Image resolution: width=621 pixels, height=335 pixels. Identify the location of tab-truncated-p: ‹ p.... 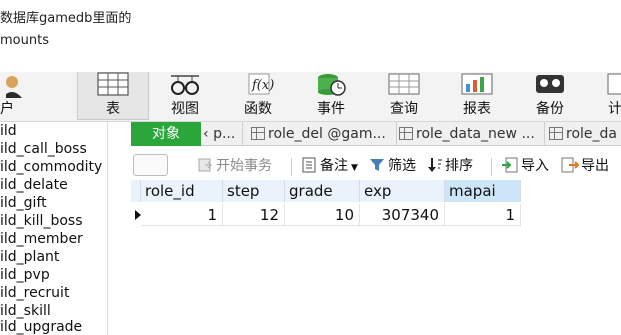
(223, 134).